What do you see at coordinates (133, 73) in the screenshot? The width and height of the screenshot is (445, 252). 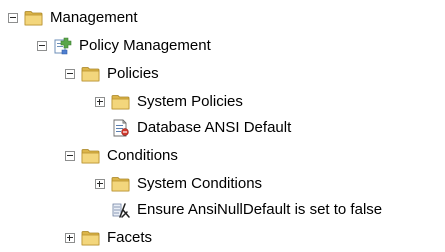 I see `tree-node-label: Policies` at bounding box center [133, 73].